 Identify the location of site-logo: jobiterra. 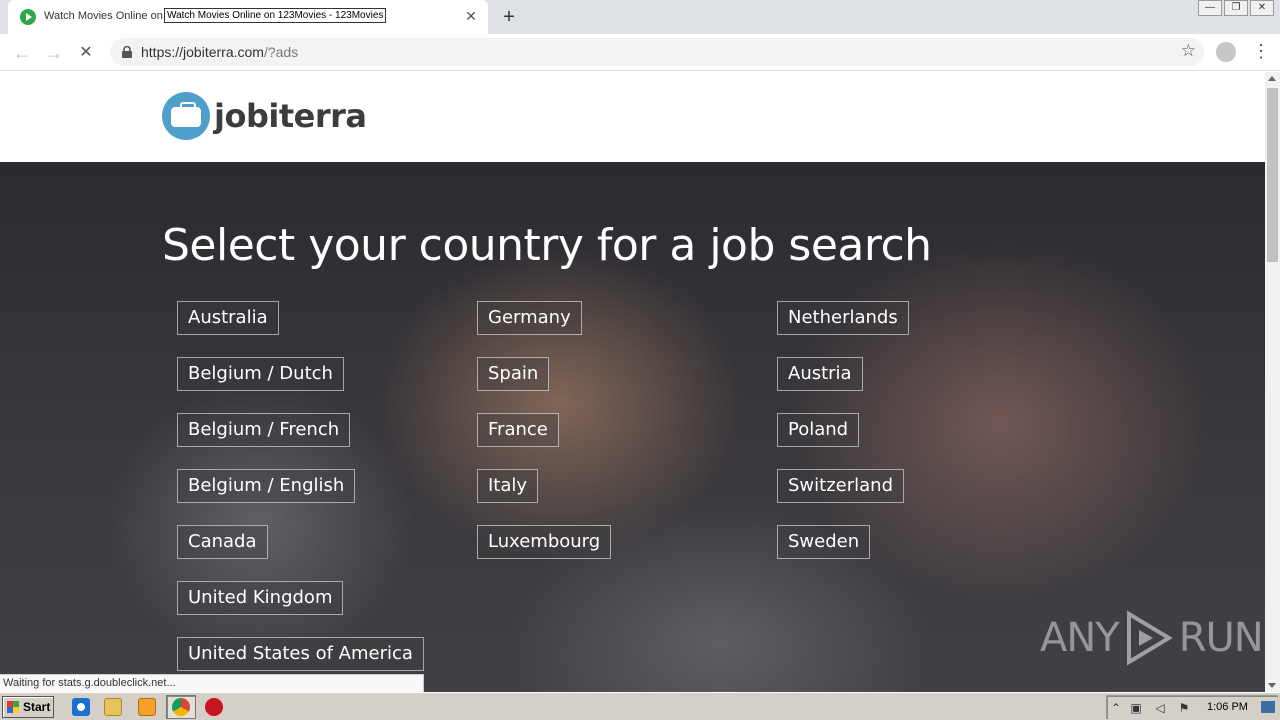
(264, 116).